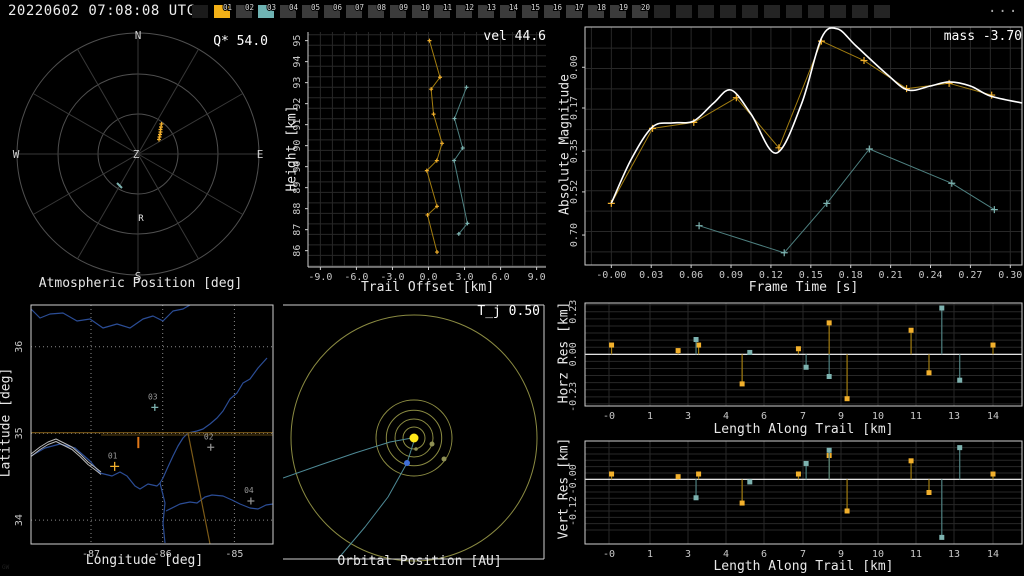  Describe the element at coordinates (6, 567) in the screenshot. I see `watermark: GW` at that location.